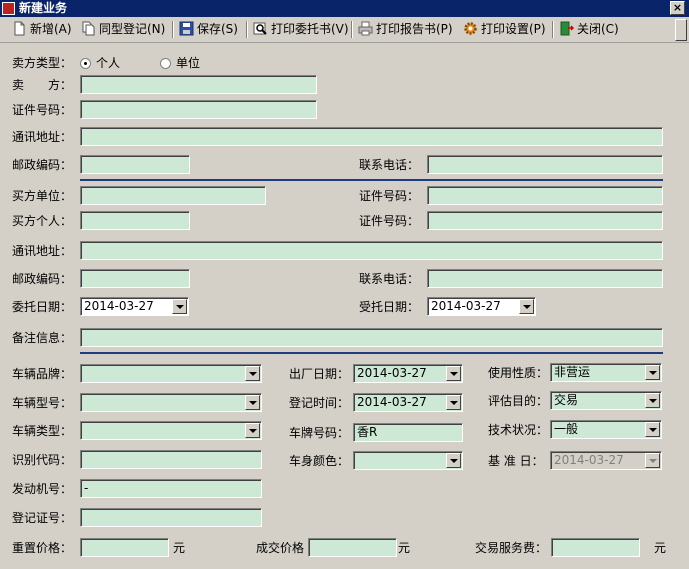 The height and width of the screenshot is (569, 689). I want to click on plate-label: 车牌号码：, so click(319, 433).